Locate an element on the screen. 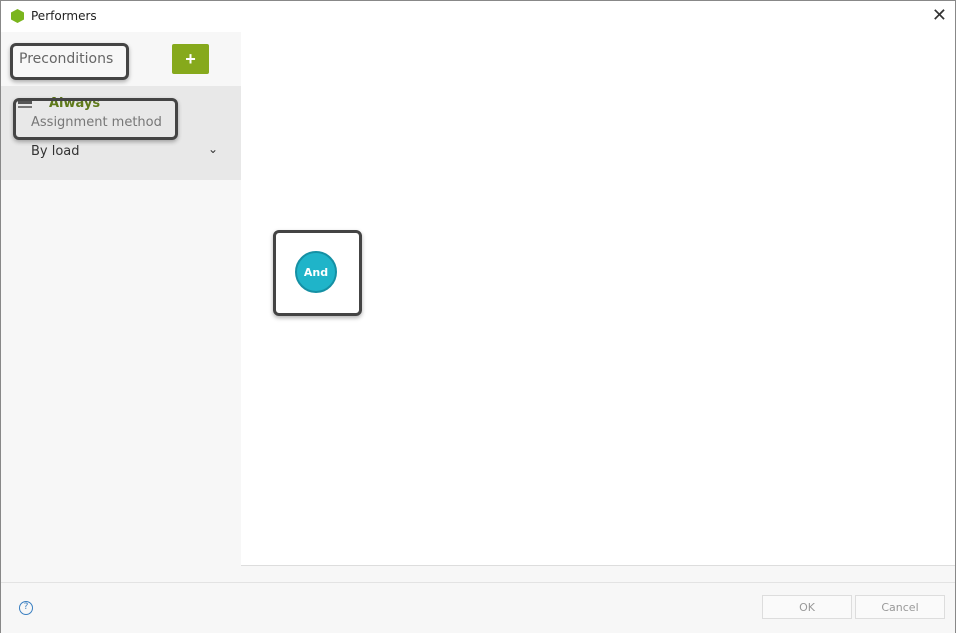 This screenshot has height=633, width=956. help-icon: ? is located at coordinates (26, 608).